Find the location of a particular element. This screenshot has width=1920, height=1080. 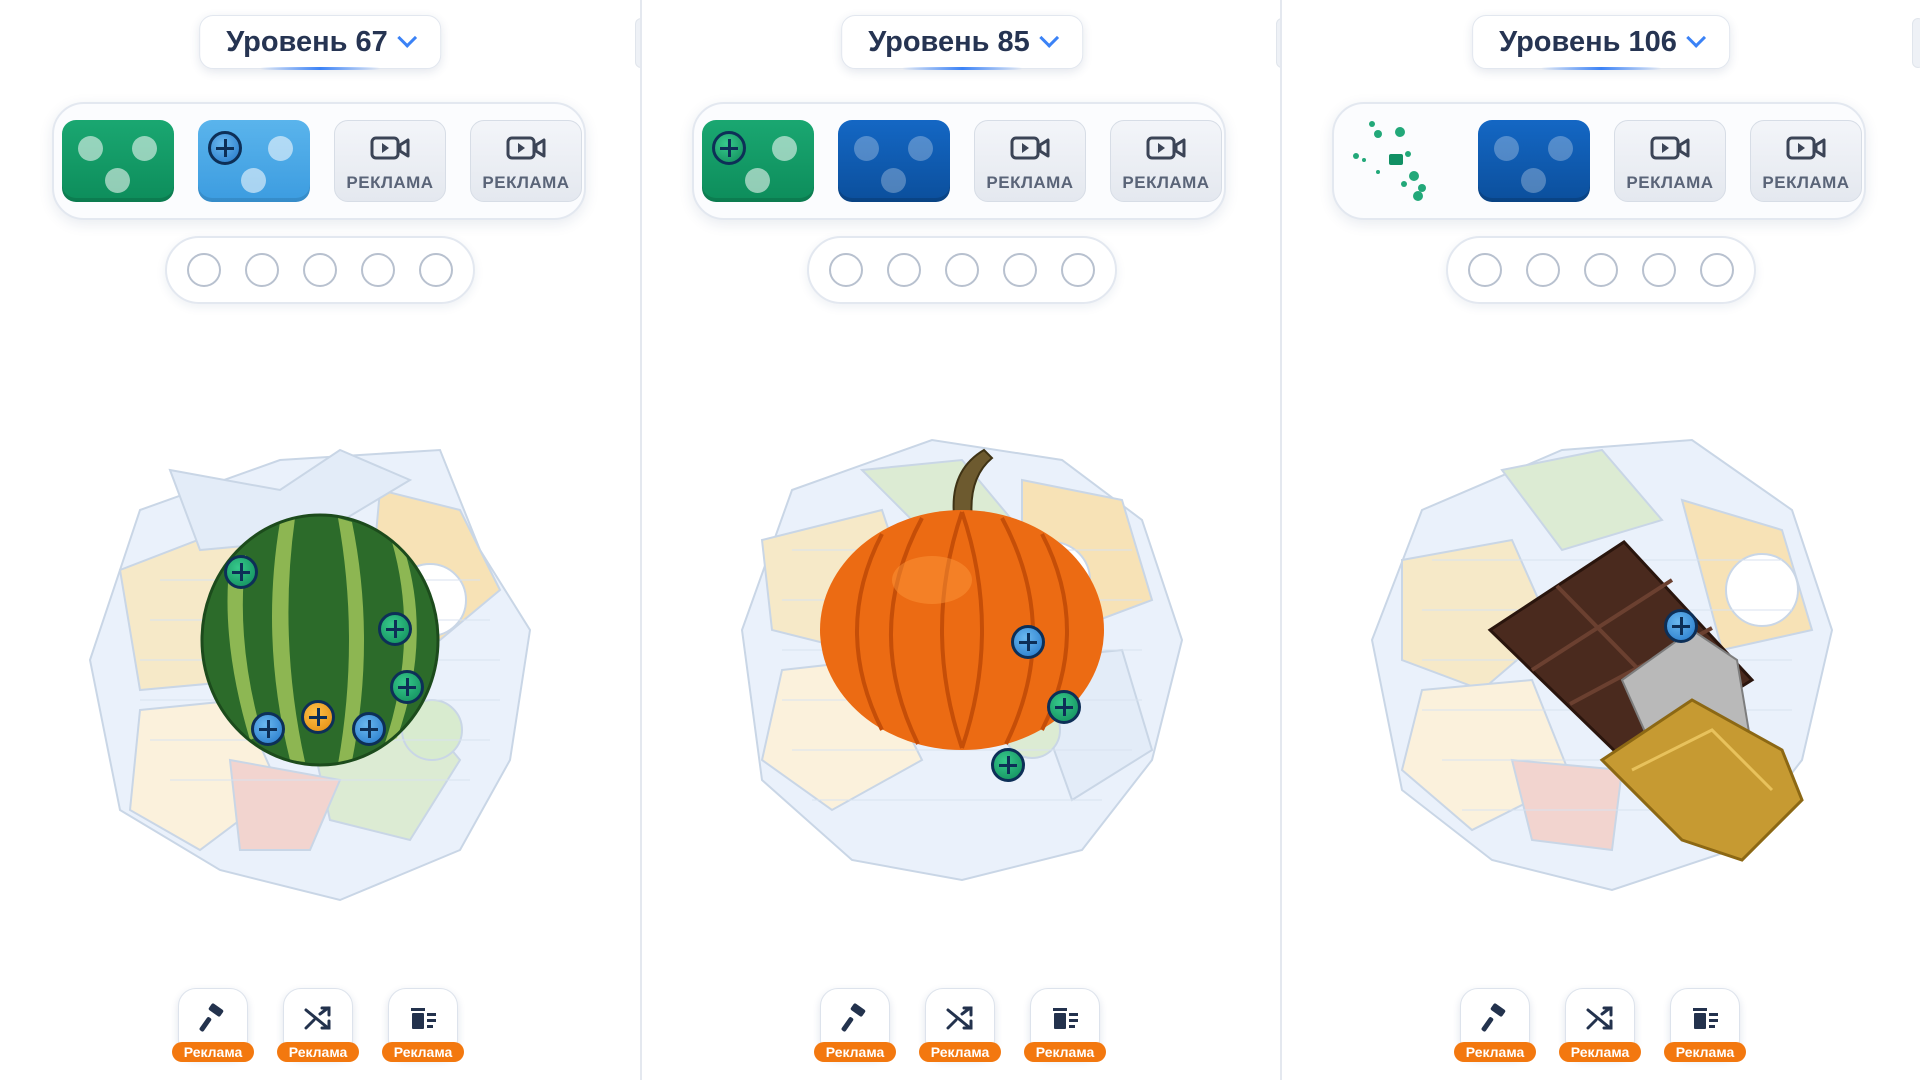

level-selector: Уровень 67 is located at coordinates (320, 42).